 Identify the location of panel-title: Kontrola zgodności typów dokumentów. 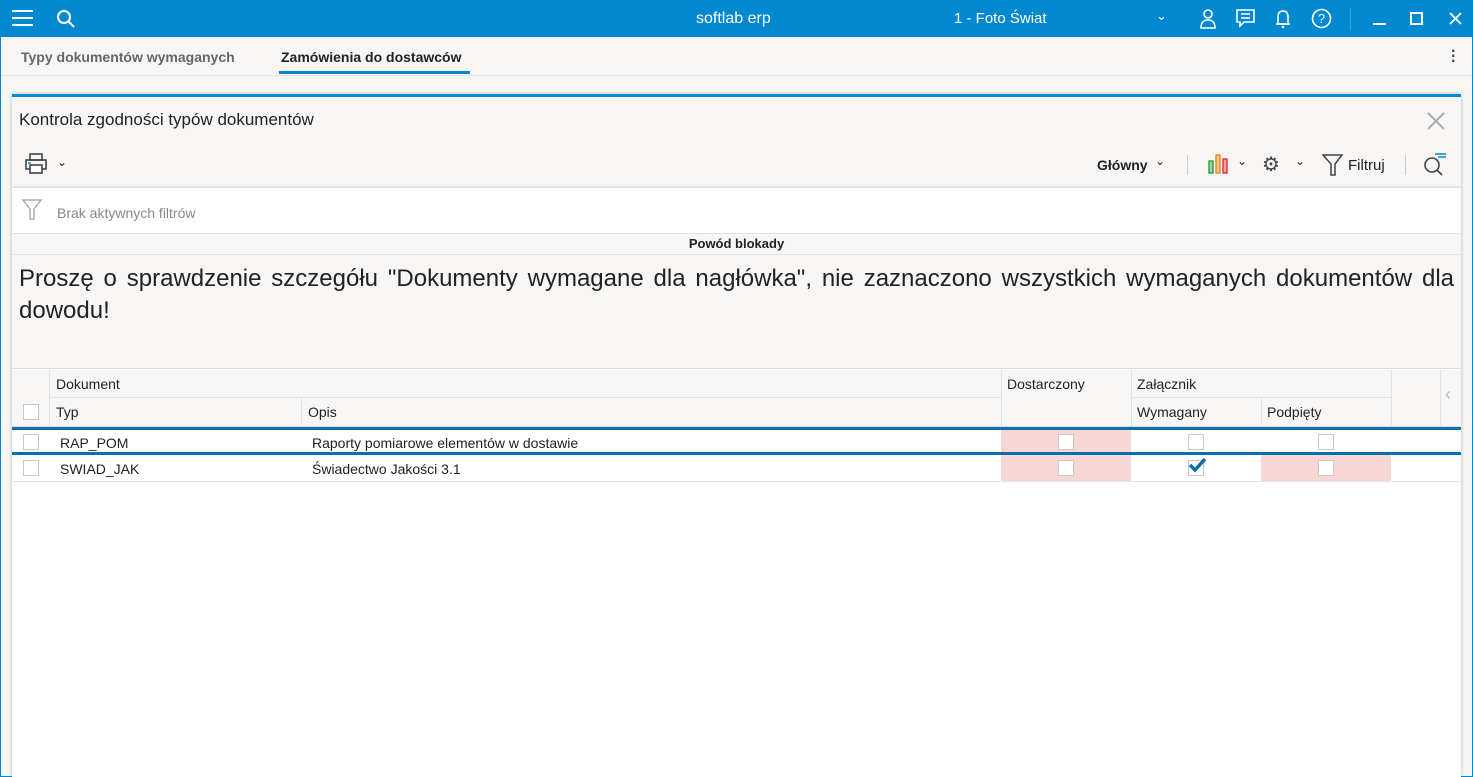
(166, 119).